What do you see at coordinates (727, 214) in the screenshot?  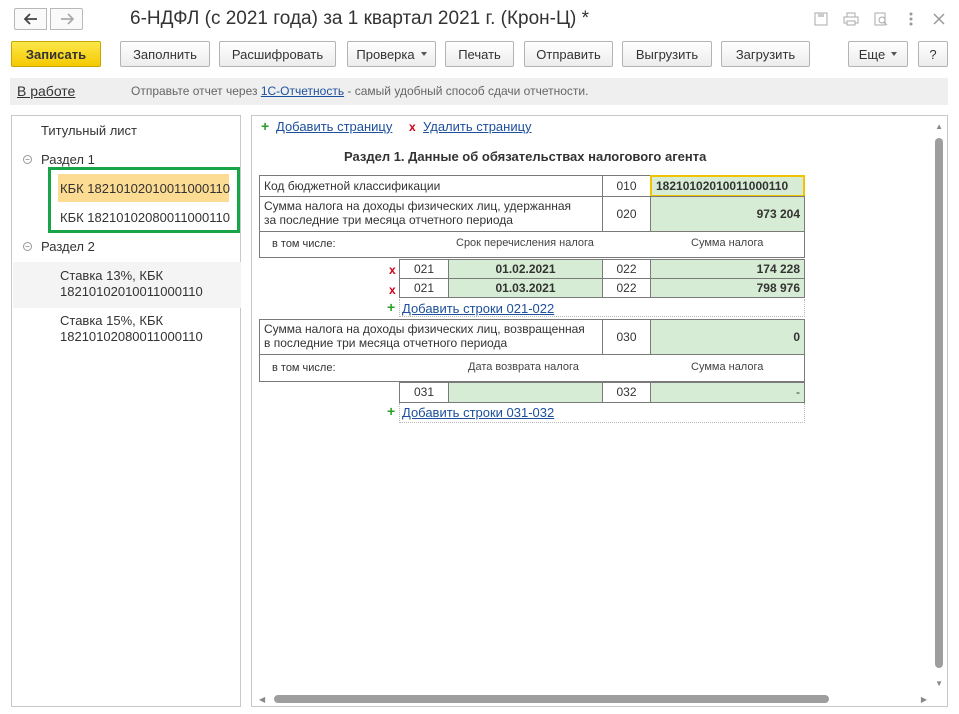 I see `withheld-value-field: 973 204` at bounding box center [727, 214].